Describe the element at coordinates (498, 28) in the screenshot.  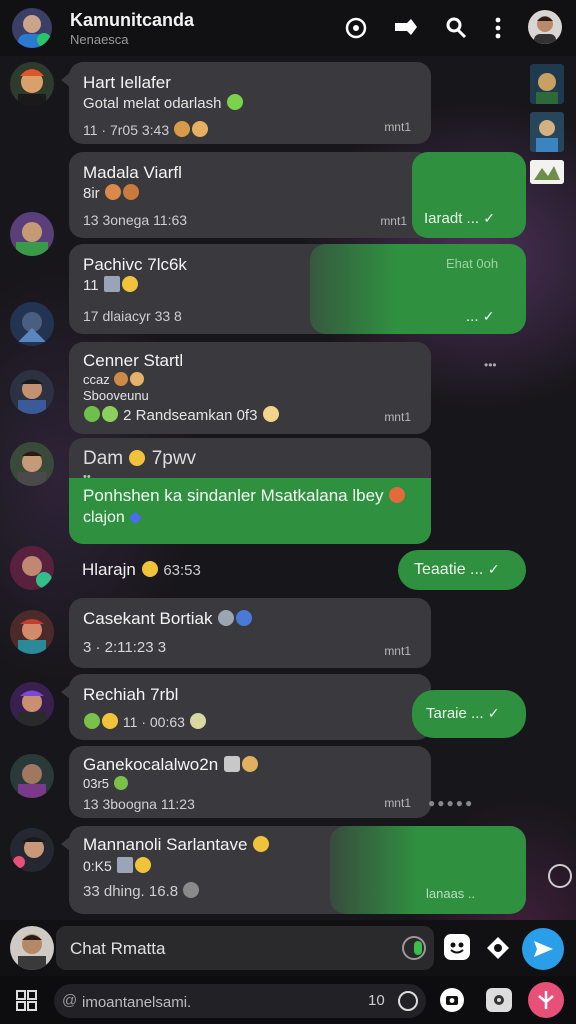
I see `more-options-icon` at that location.